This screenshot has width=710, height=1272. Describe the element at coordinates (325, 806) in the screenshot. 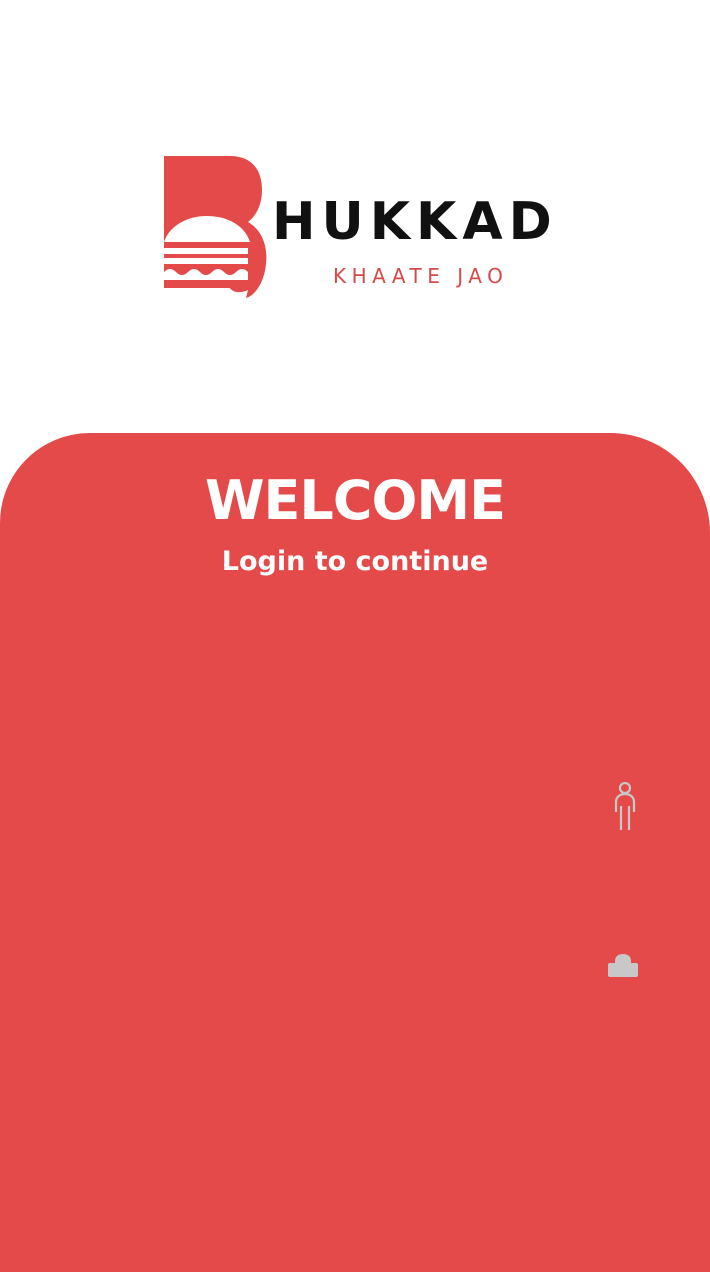

I see `username-input` at that location.